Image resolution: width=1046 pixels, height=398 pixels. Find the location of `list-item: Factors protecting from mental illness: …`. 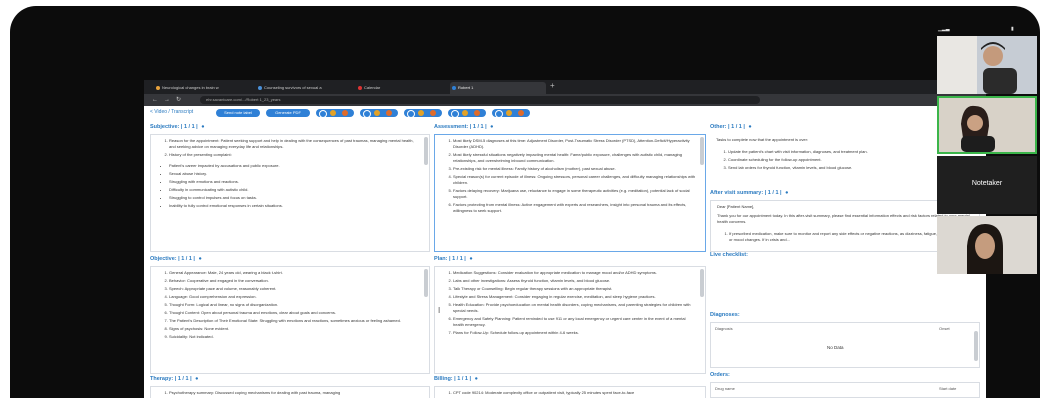

list-item: Factors protecting from mental illness: … is located at coordinates (575, 208).